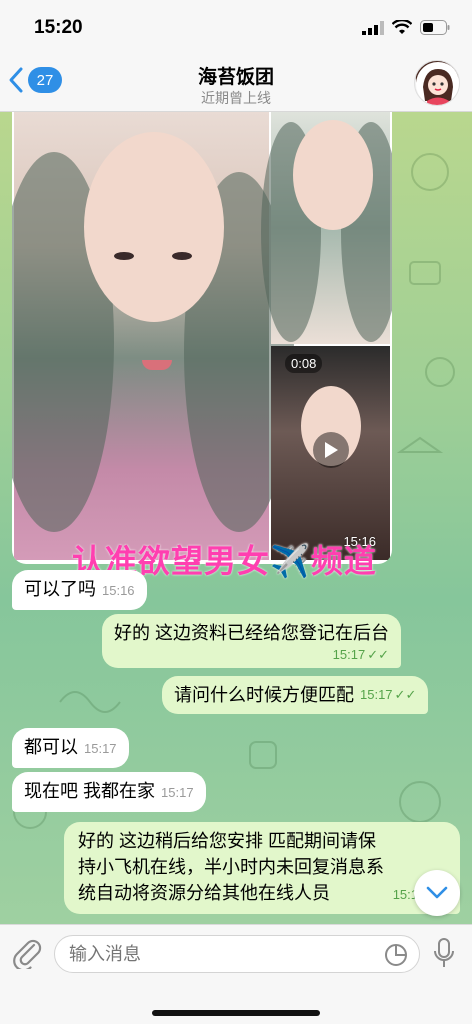 This screenshot has width=472, height=1024. Describe the element at coordinates (236, 27) in the screenshot. I see `status-bar: 15:20` at that location.